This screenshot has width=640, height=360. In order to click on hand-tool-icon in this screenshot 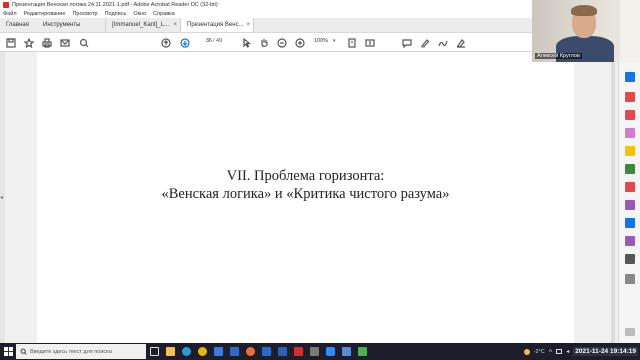, I will do `click(263, 42)`.